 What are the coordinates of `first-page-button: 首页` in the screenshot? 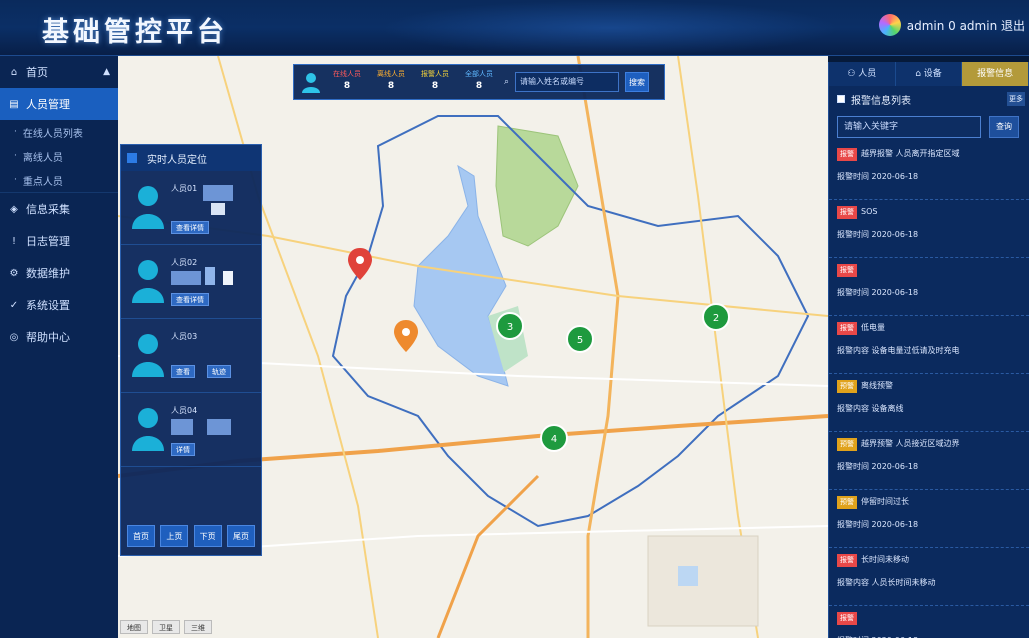 It's located at (141, 536).